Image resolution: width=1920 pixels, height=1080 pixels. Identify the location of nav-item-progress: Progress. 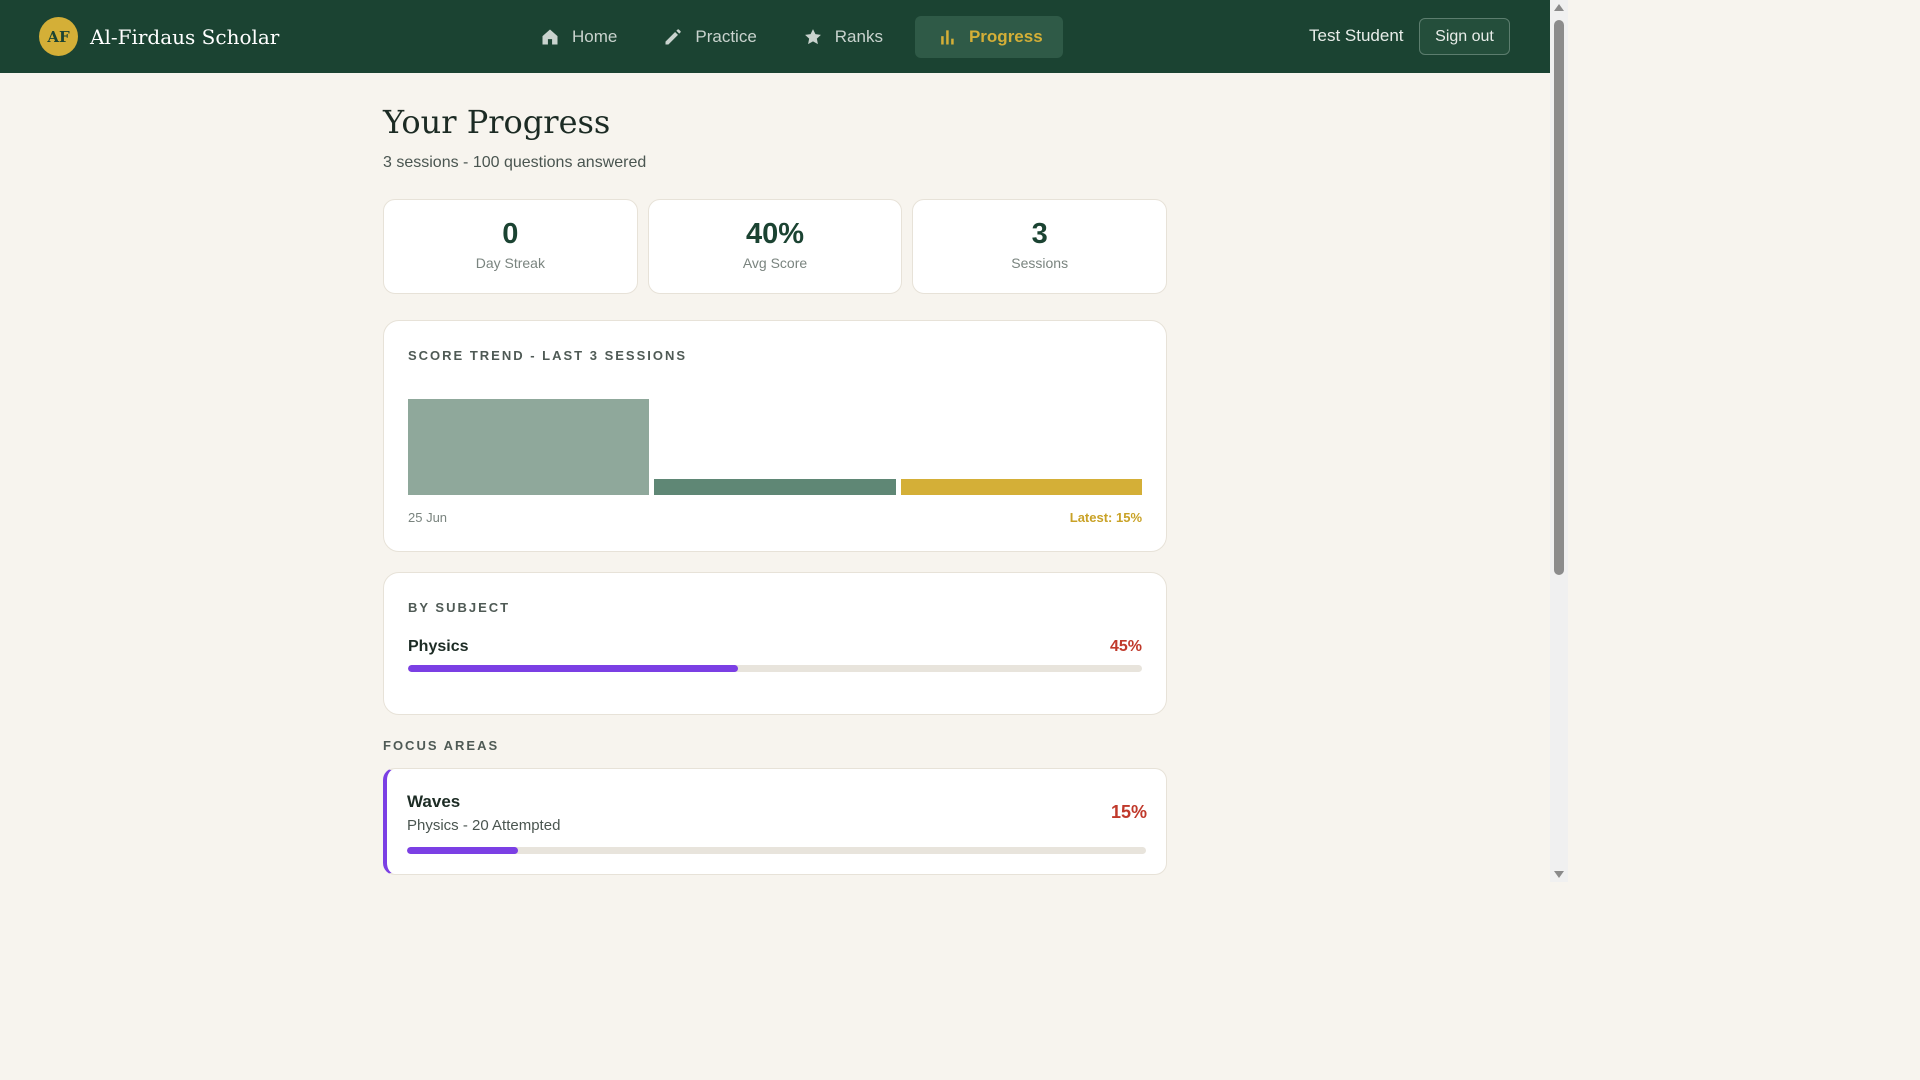
(988, 37).